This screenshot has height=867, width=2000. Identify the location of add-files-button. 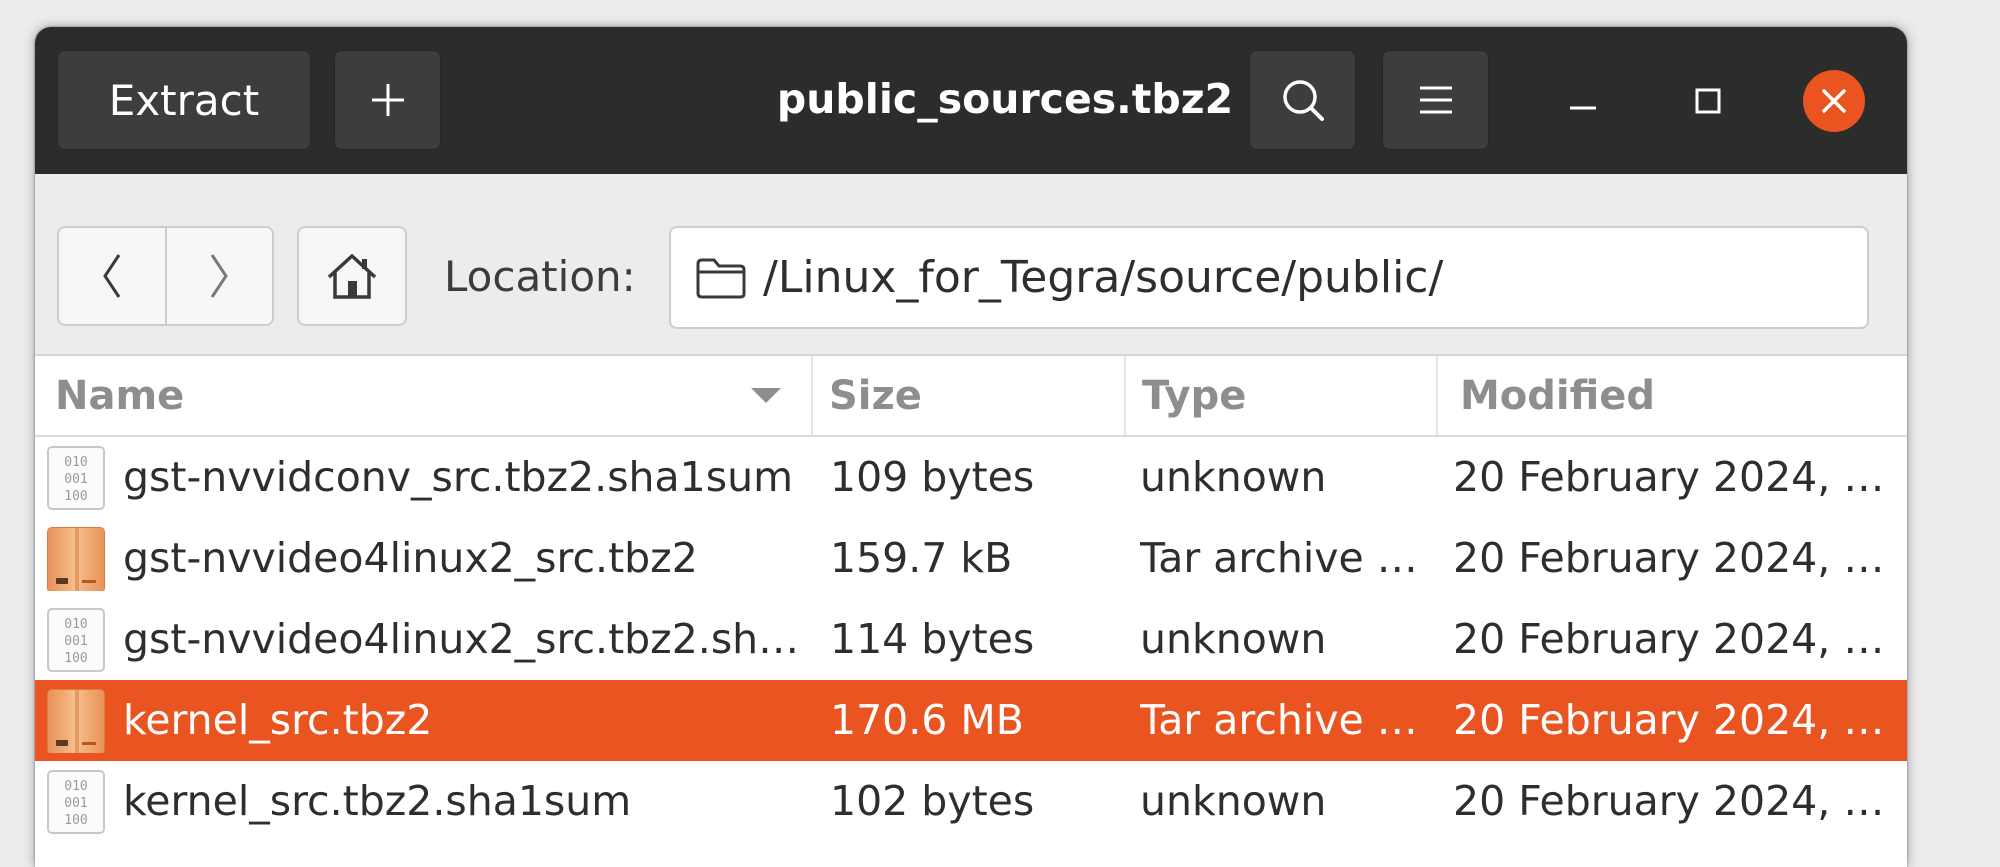
(387, 100).